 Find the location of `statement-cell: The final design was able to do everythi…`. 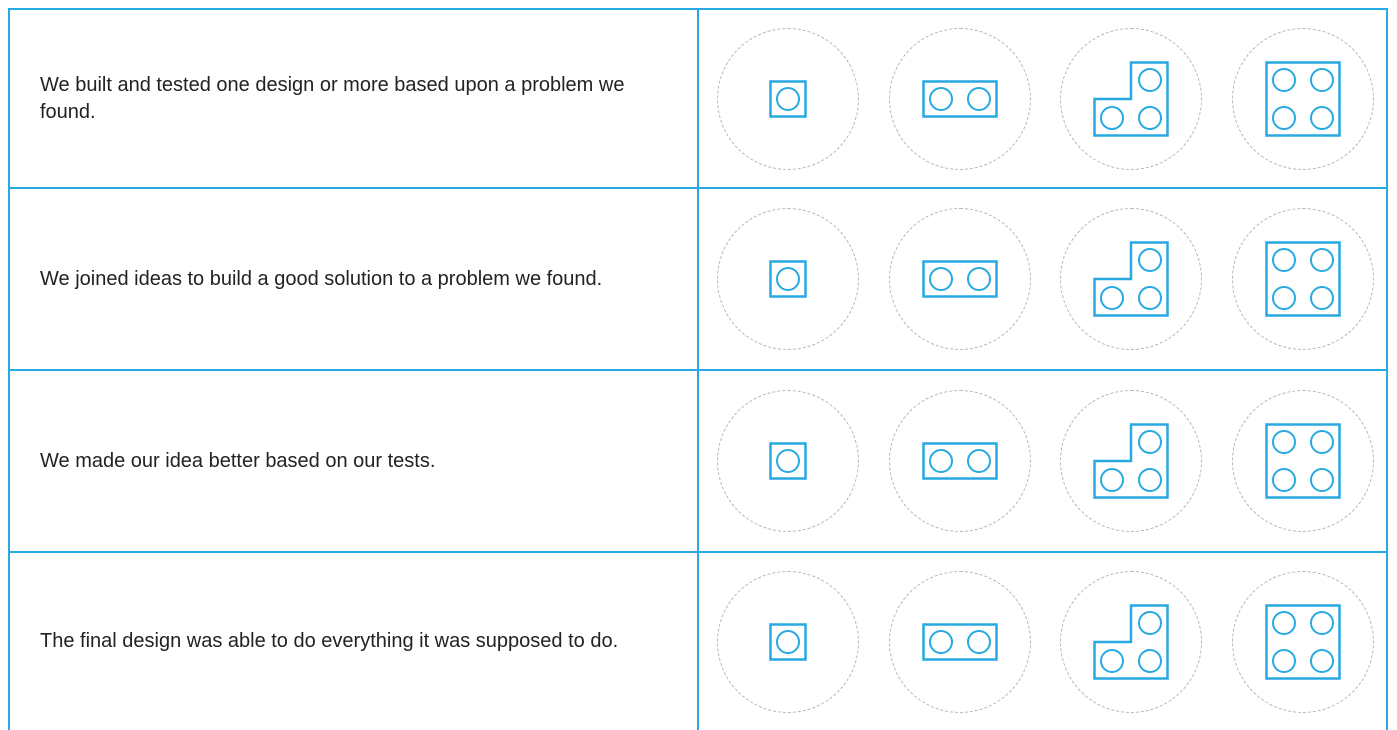

statement-cell: The final design was able to do everythi… is located at coordinates (354, 641).